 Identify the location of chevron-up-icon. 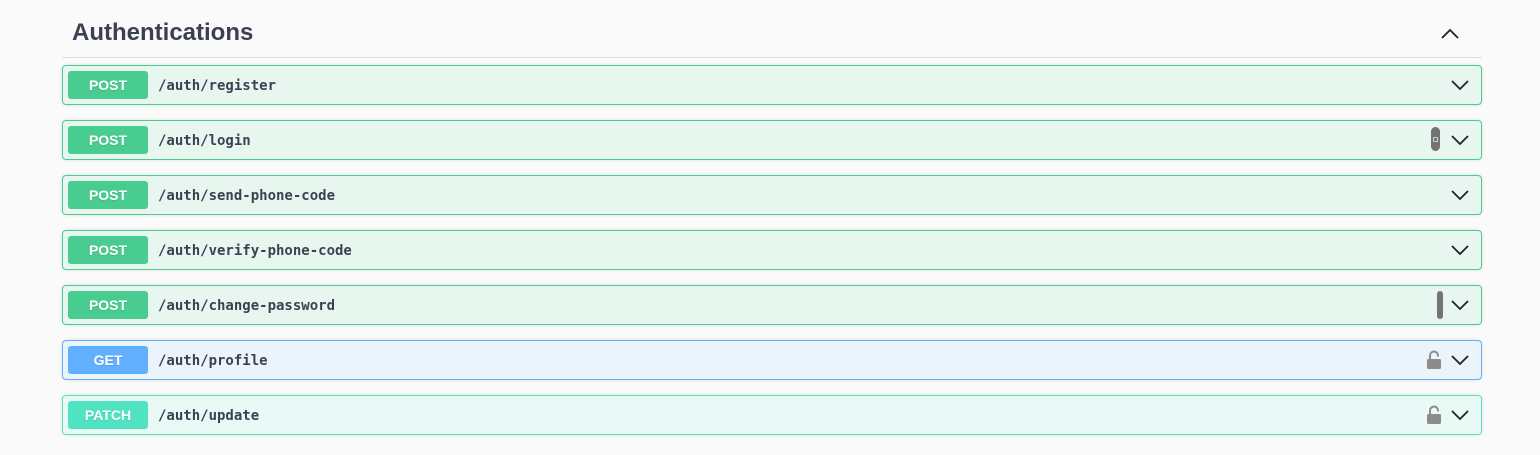
(1450, 34).